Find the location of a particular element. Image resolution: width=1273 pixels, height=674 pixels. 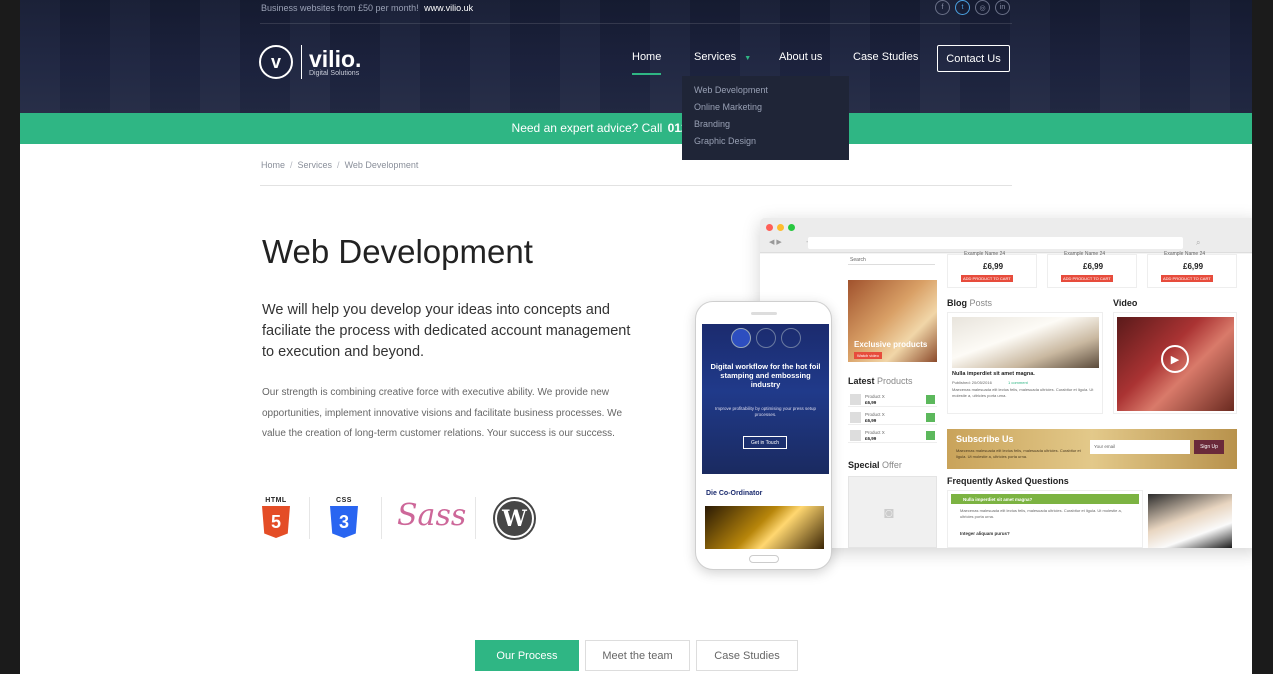

mockup-special-card: ◙ is located at coordinates (892, 512).